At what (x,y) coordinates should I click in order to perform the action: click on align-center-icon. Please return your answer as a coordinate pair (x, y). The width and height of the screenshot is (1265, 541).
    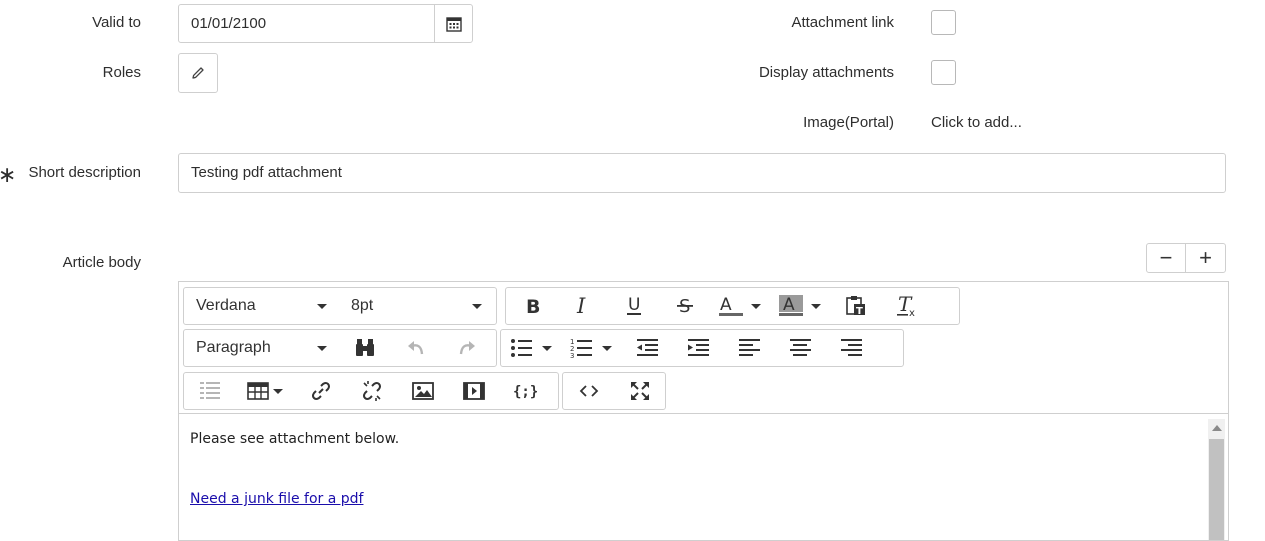
    Looking at the image, I should click on (800, 347).